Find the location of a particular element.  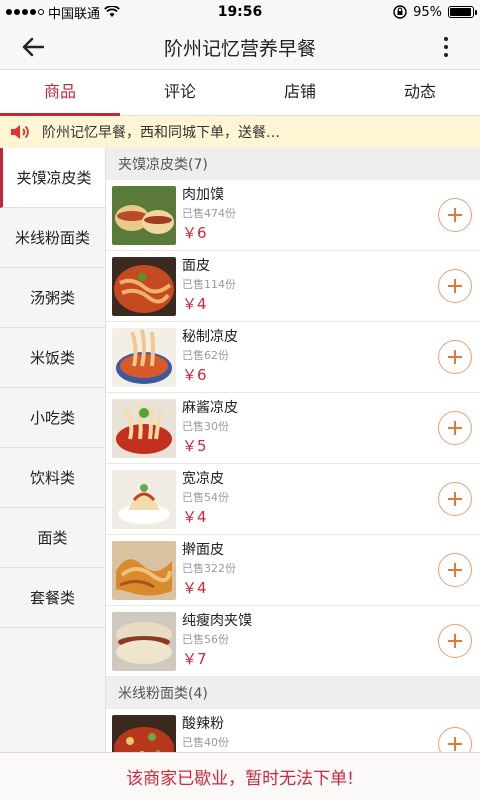

product-name: 宽凉皮 is located at coordinates (203, 479).